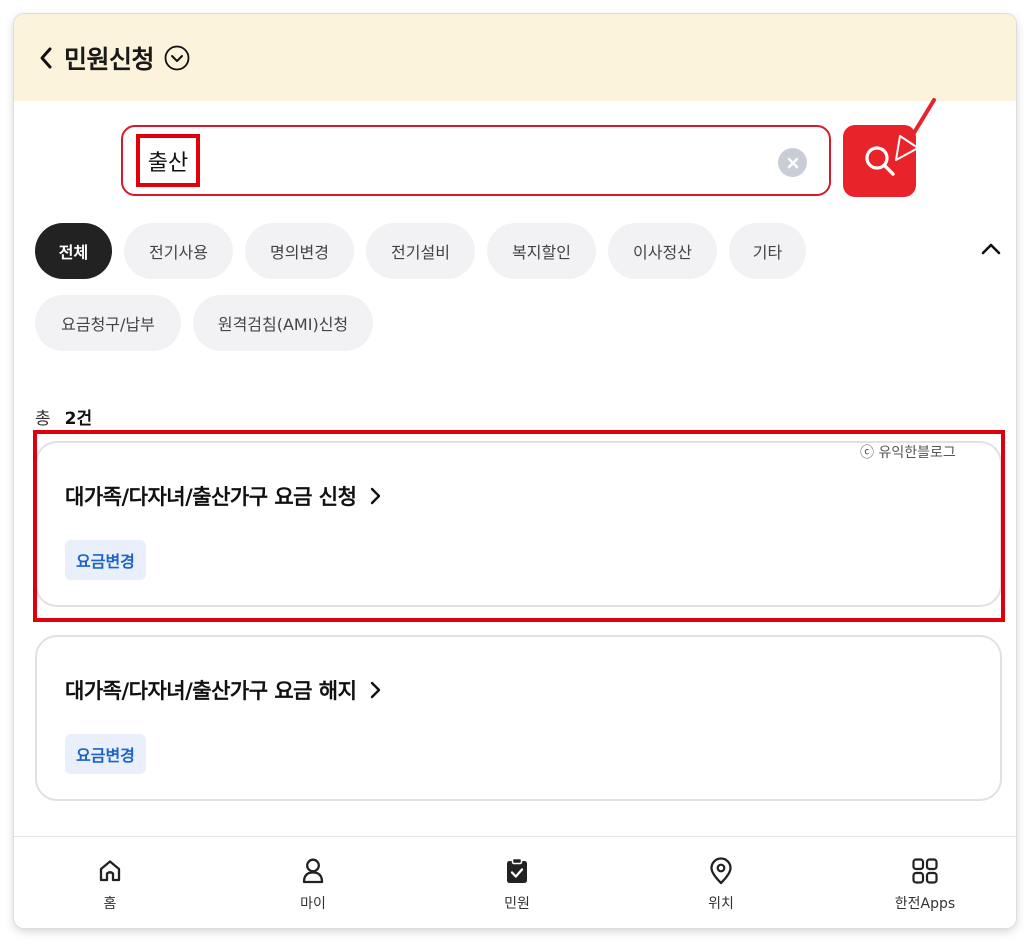  I want to click on chevron-left-icon, so click(46, 57).